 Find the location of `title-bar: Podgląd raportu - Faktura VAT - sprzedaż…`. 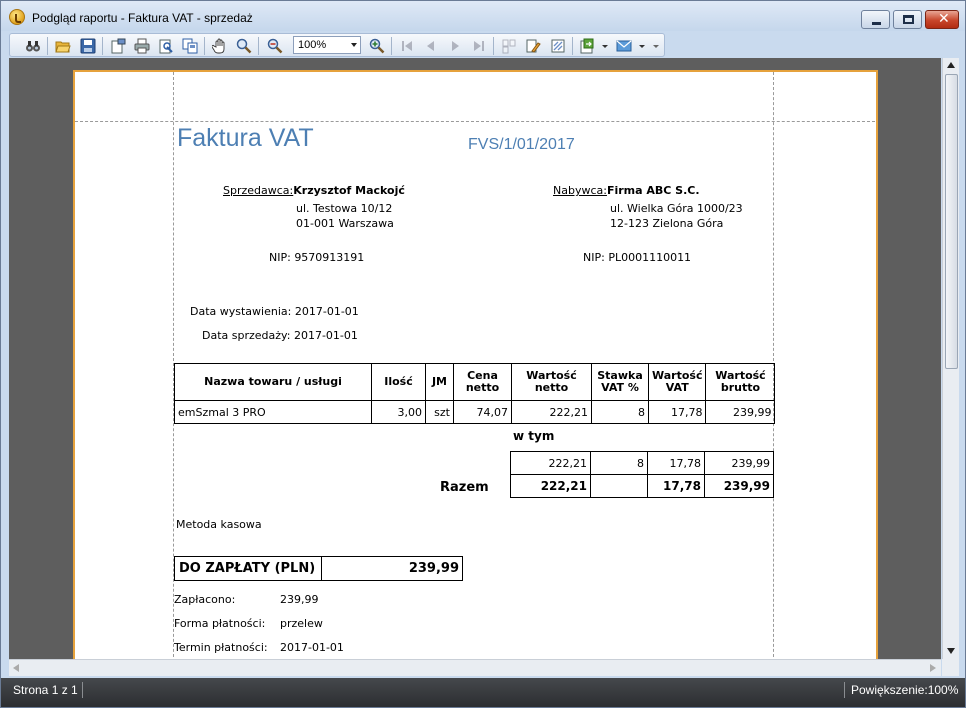

title-bar: Podgląd raportu - Faktura VAT - sprzedaż… is located at coordinates (483, 16).